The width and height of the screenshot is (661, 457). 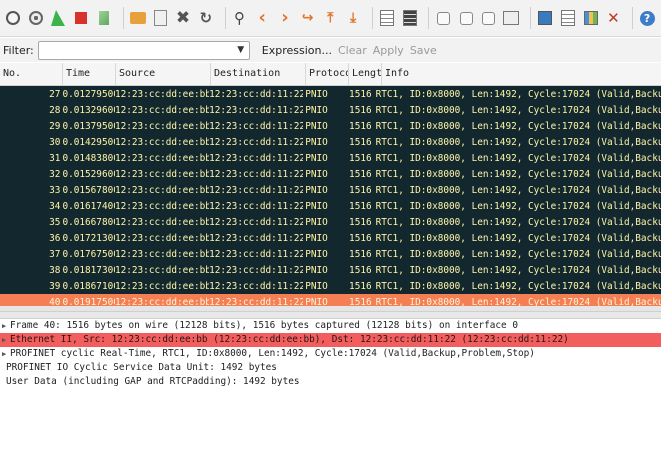 I want to click on cell-no: 30, so click(x=55, y=142).